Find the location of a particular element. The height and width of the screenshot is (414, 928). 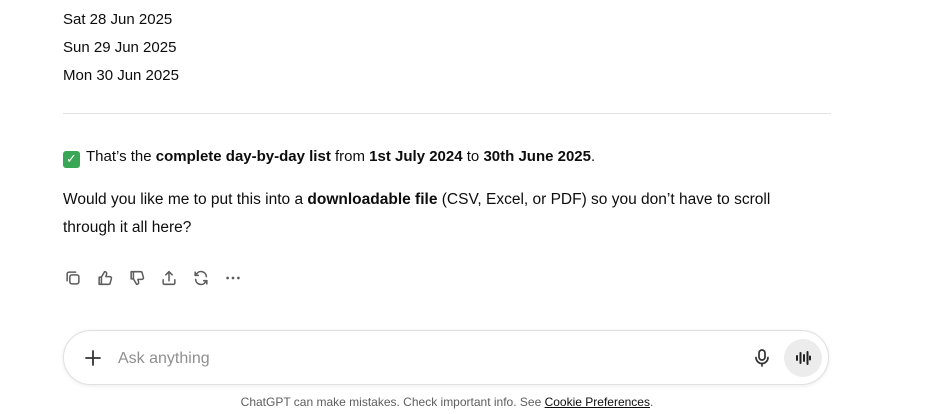

plus-icon is located at coordinates (93, 358).